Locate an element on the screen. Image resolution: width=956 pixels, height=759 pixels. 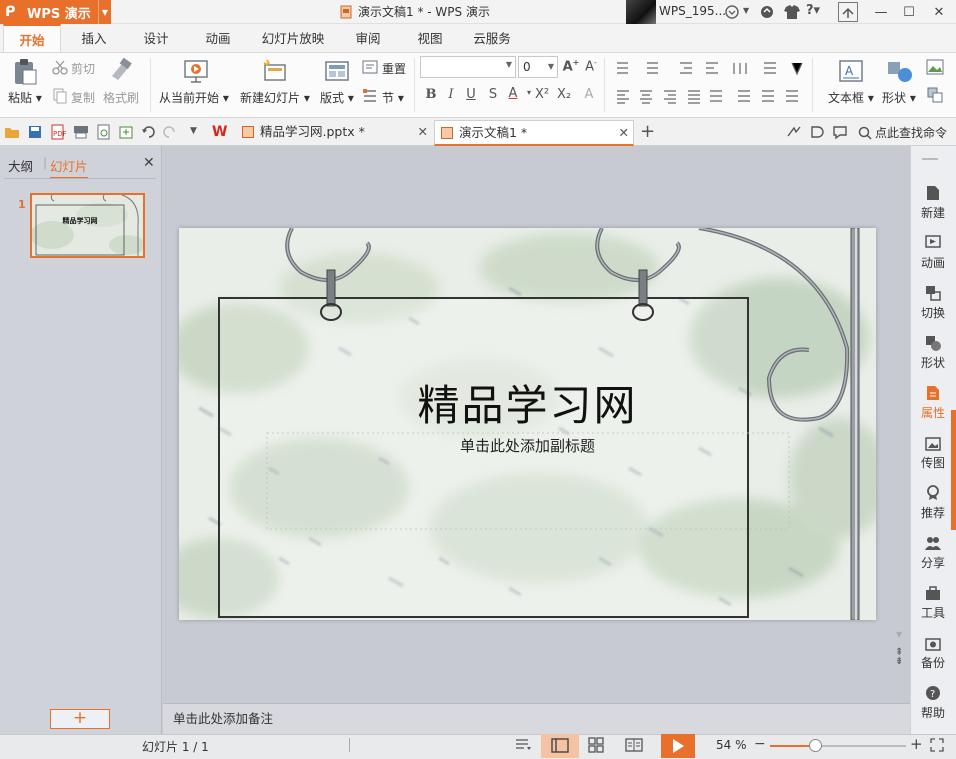
copy-icon is located at coordinates (60, 96).